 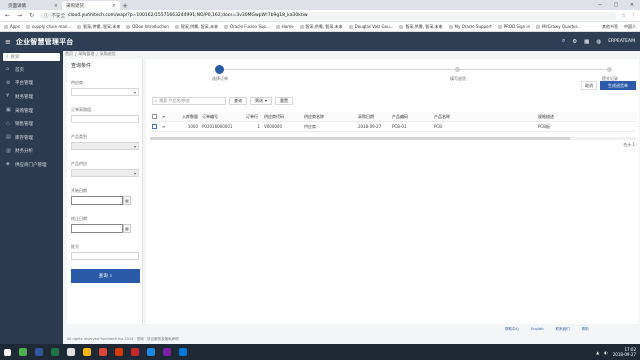 What do you see at coordinates (147, 26) in the screenshot?
I see `bookmark: ODoo Introduction` at bounding box center [147, 26].